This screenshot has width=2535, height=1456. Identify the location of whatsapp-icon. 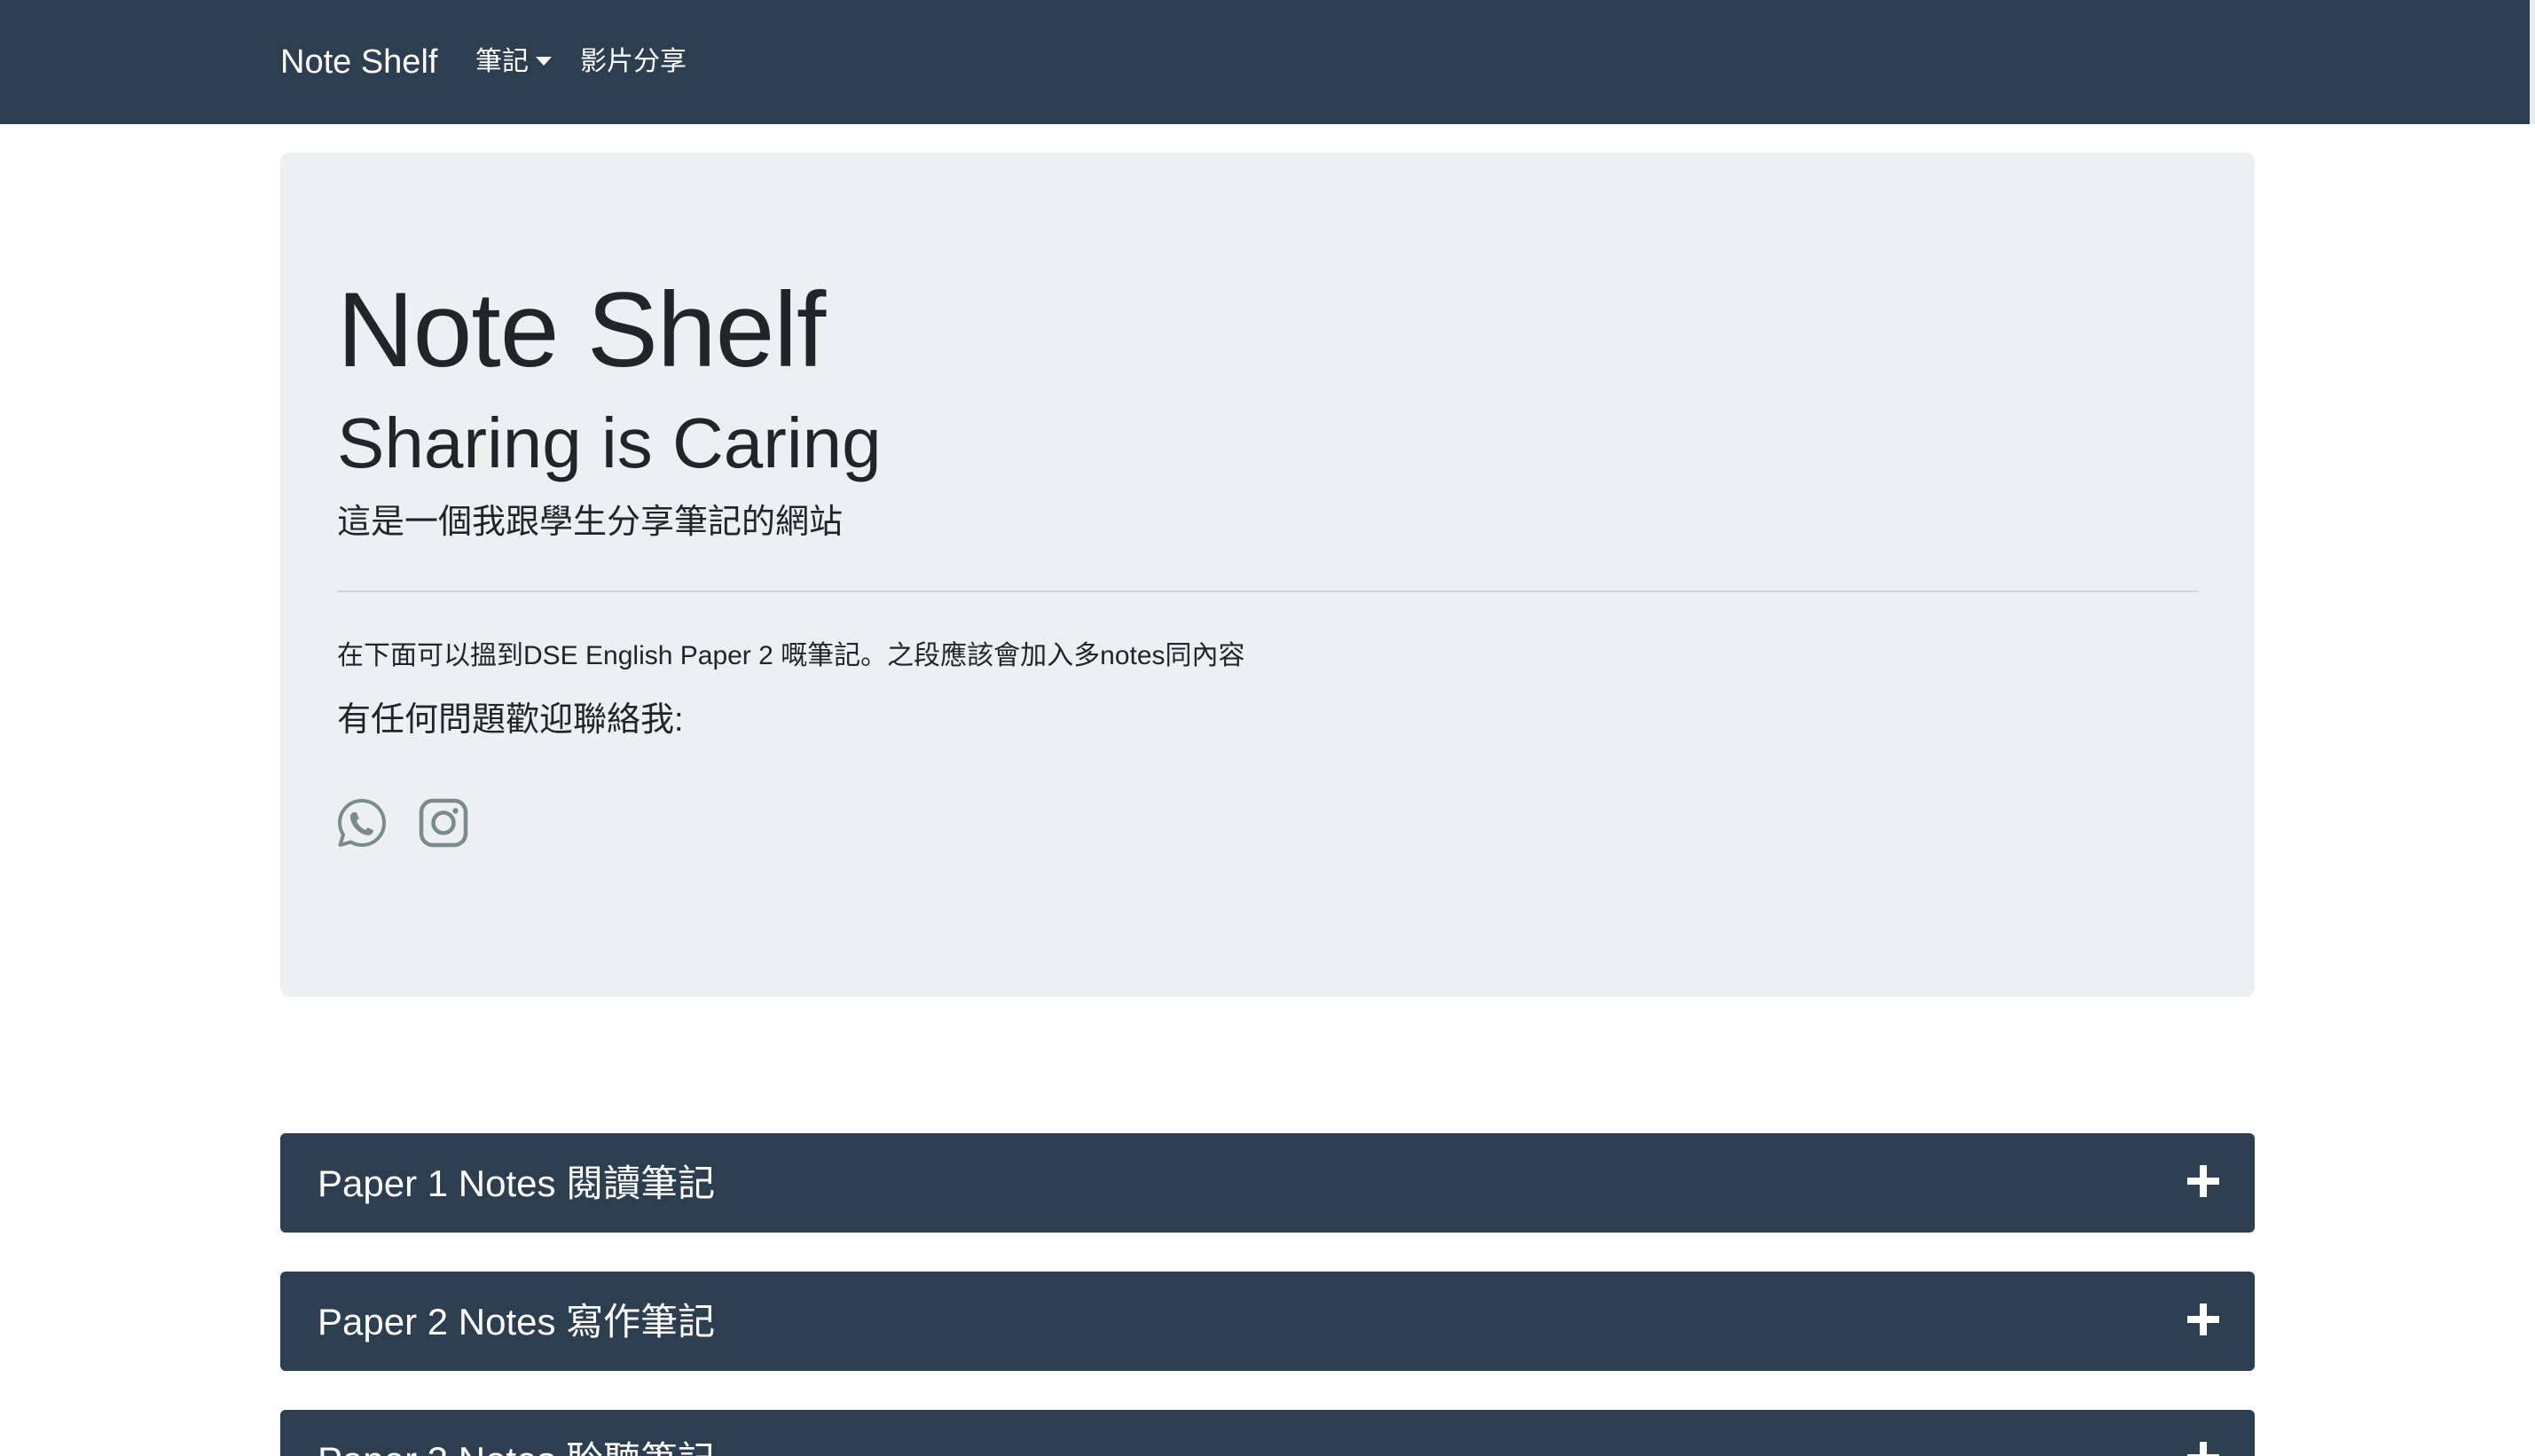
(361, 822).